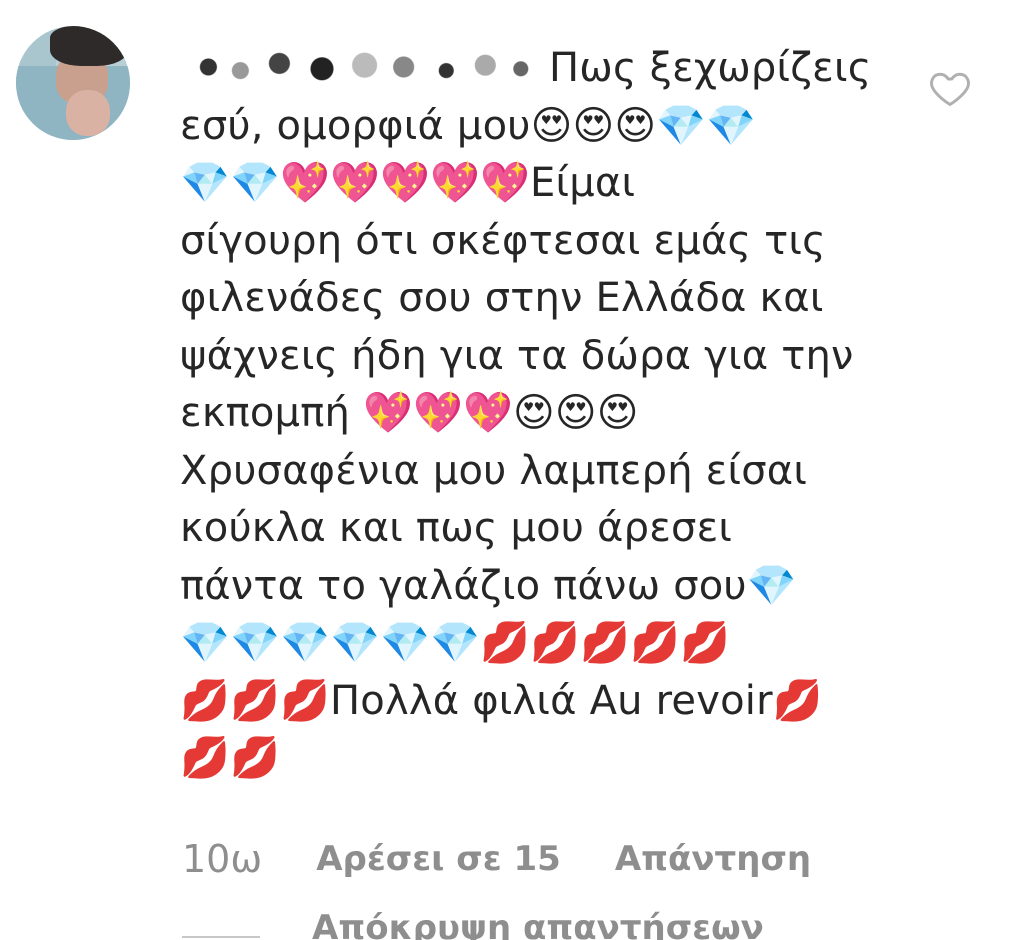 Image resolution: width=1024 pixels, height=940 pixels. Describe the element at coordinates (950, 88) in the screenshot. I see `heart-outline-icon` at that location.